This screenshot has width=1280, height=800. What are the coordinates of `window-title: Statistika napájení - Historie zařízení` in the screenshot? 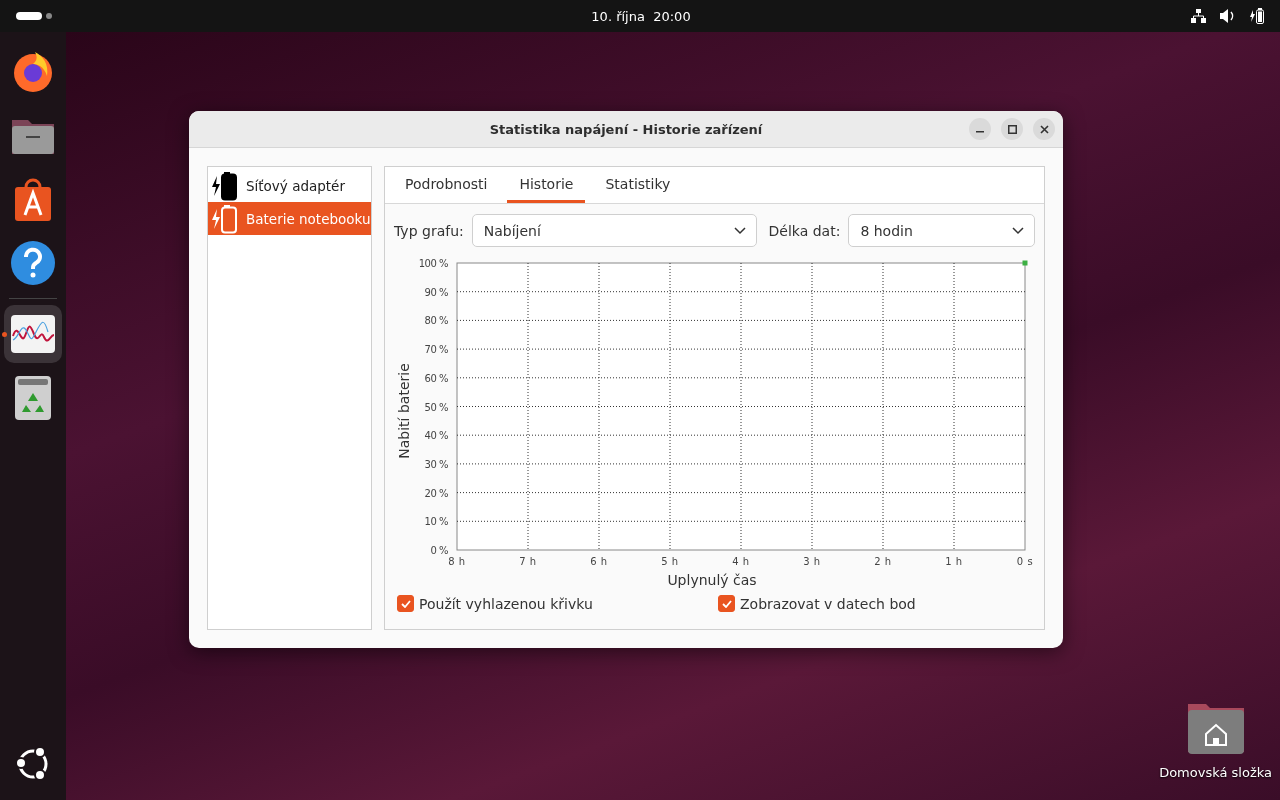 It's located at (626, 129).